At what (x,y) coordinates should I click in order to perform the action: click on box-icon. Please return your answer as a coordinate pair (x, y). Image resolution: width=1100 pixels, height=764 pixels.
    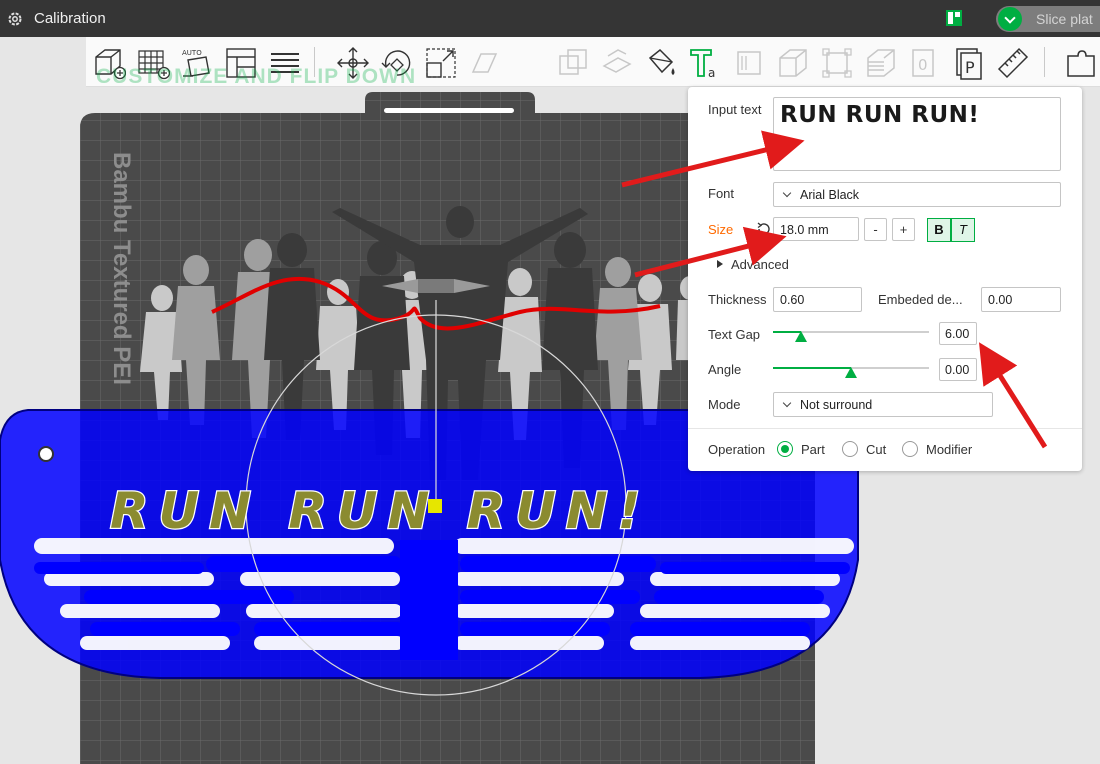
    Looking at the image, I should click on (793, 63).